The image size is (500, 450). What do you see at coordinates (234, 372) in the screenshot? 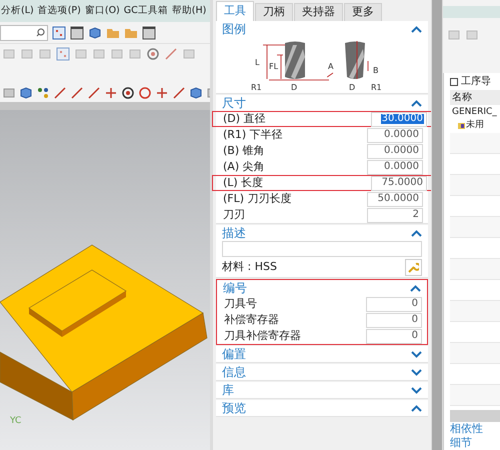
I see `section-title: 信息` at bounding box center [234, 372].